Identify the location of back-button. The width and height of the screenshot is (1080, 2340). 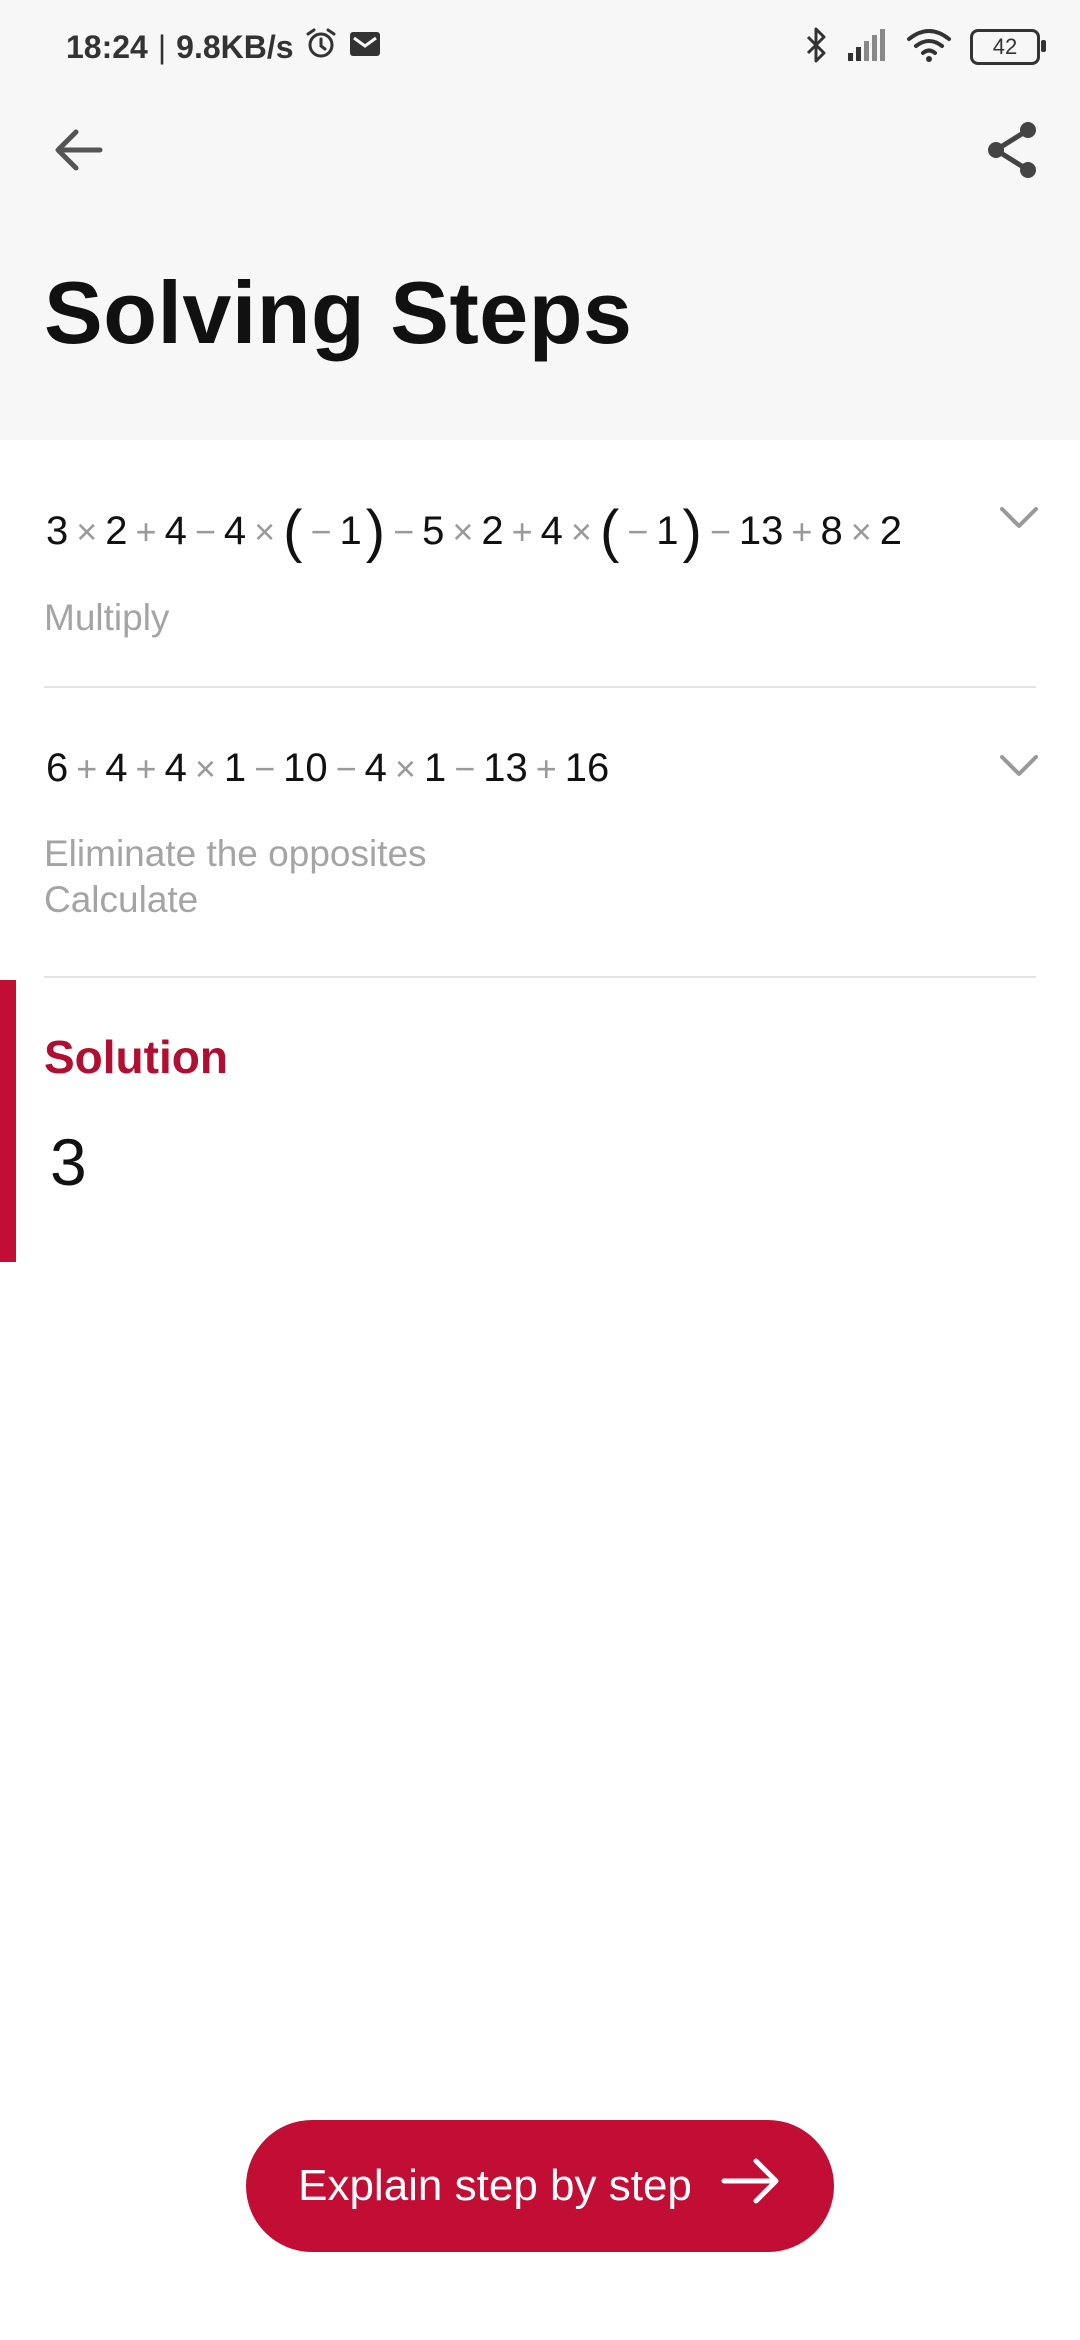
(78, 152).